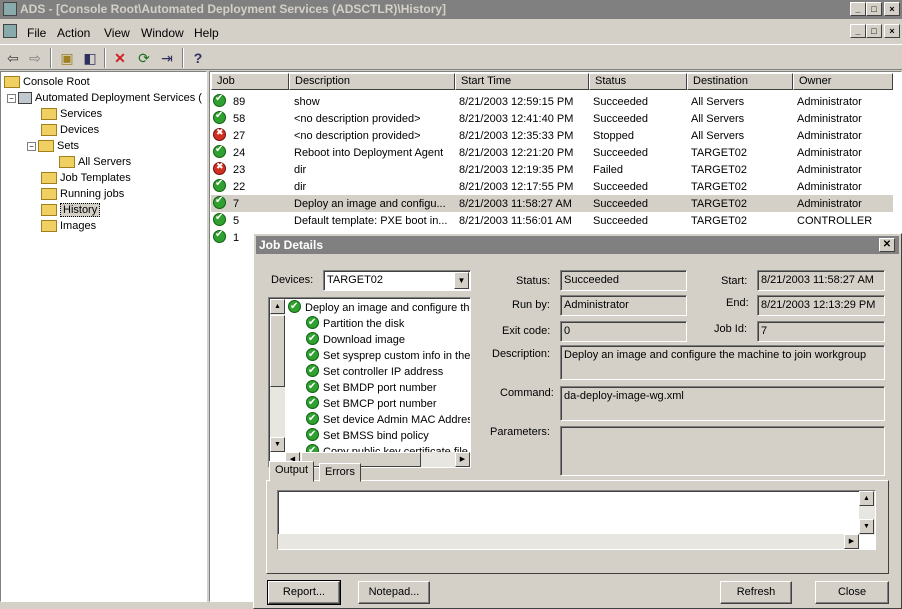  What do you see at coordinates (737, 303) in the screenshot?
I see `end-label: End:` at bounding box center [737, 303].